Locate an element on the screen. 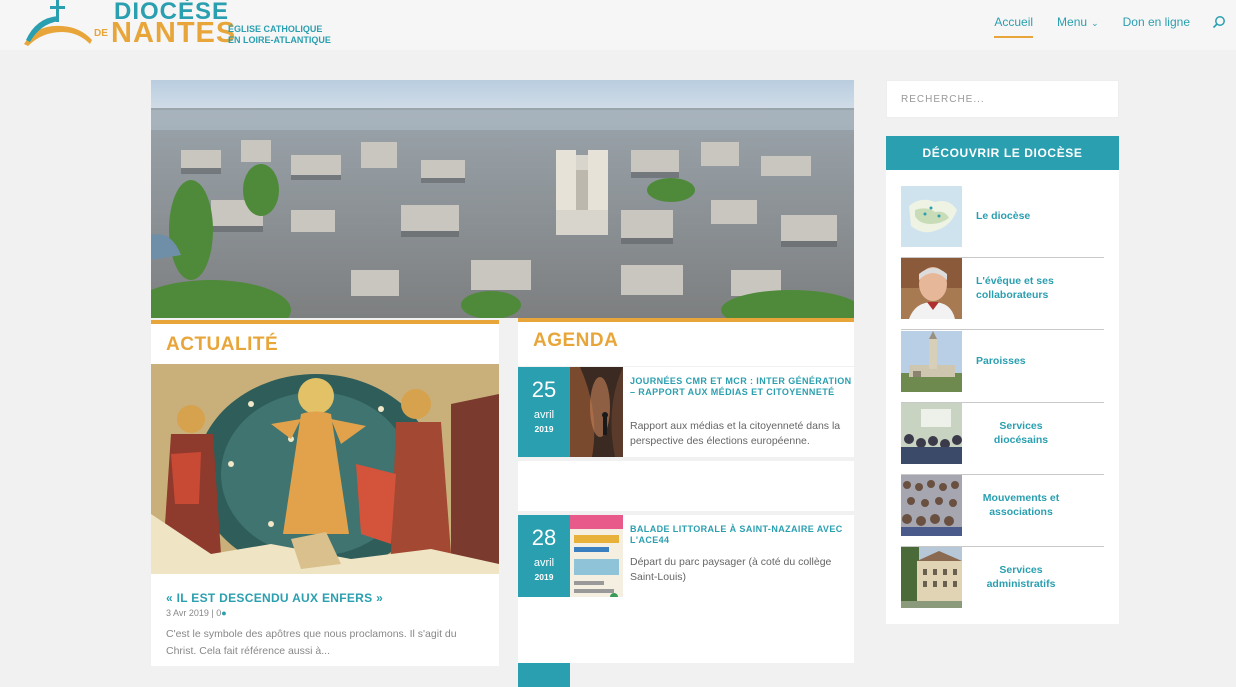 This screenshot has width=1236, height=687. actualite-title: ACTUALITÉ is located at coordinates (222, 344).